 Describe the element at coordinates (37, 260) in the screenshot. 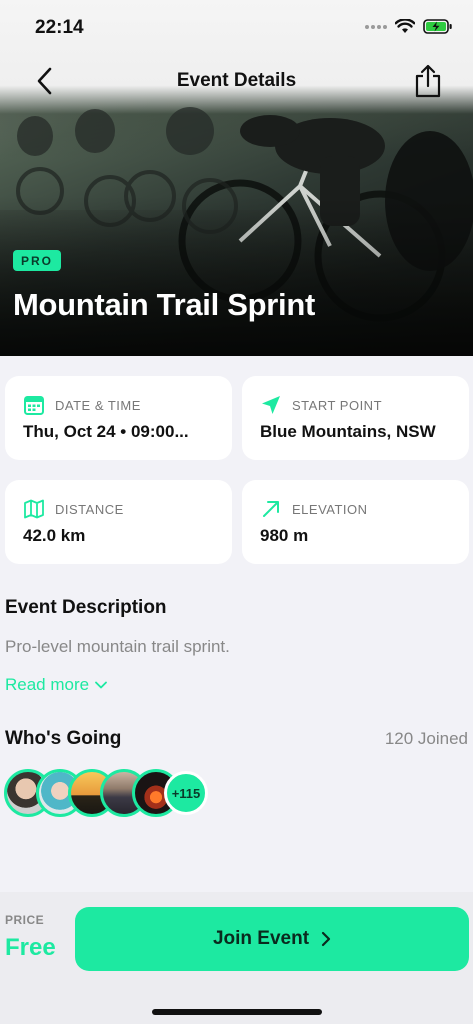

I see `pro-badge: PRO` at that location.